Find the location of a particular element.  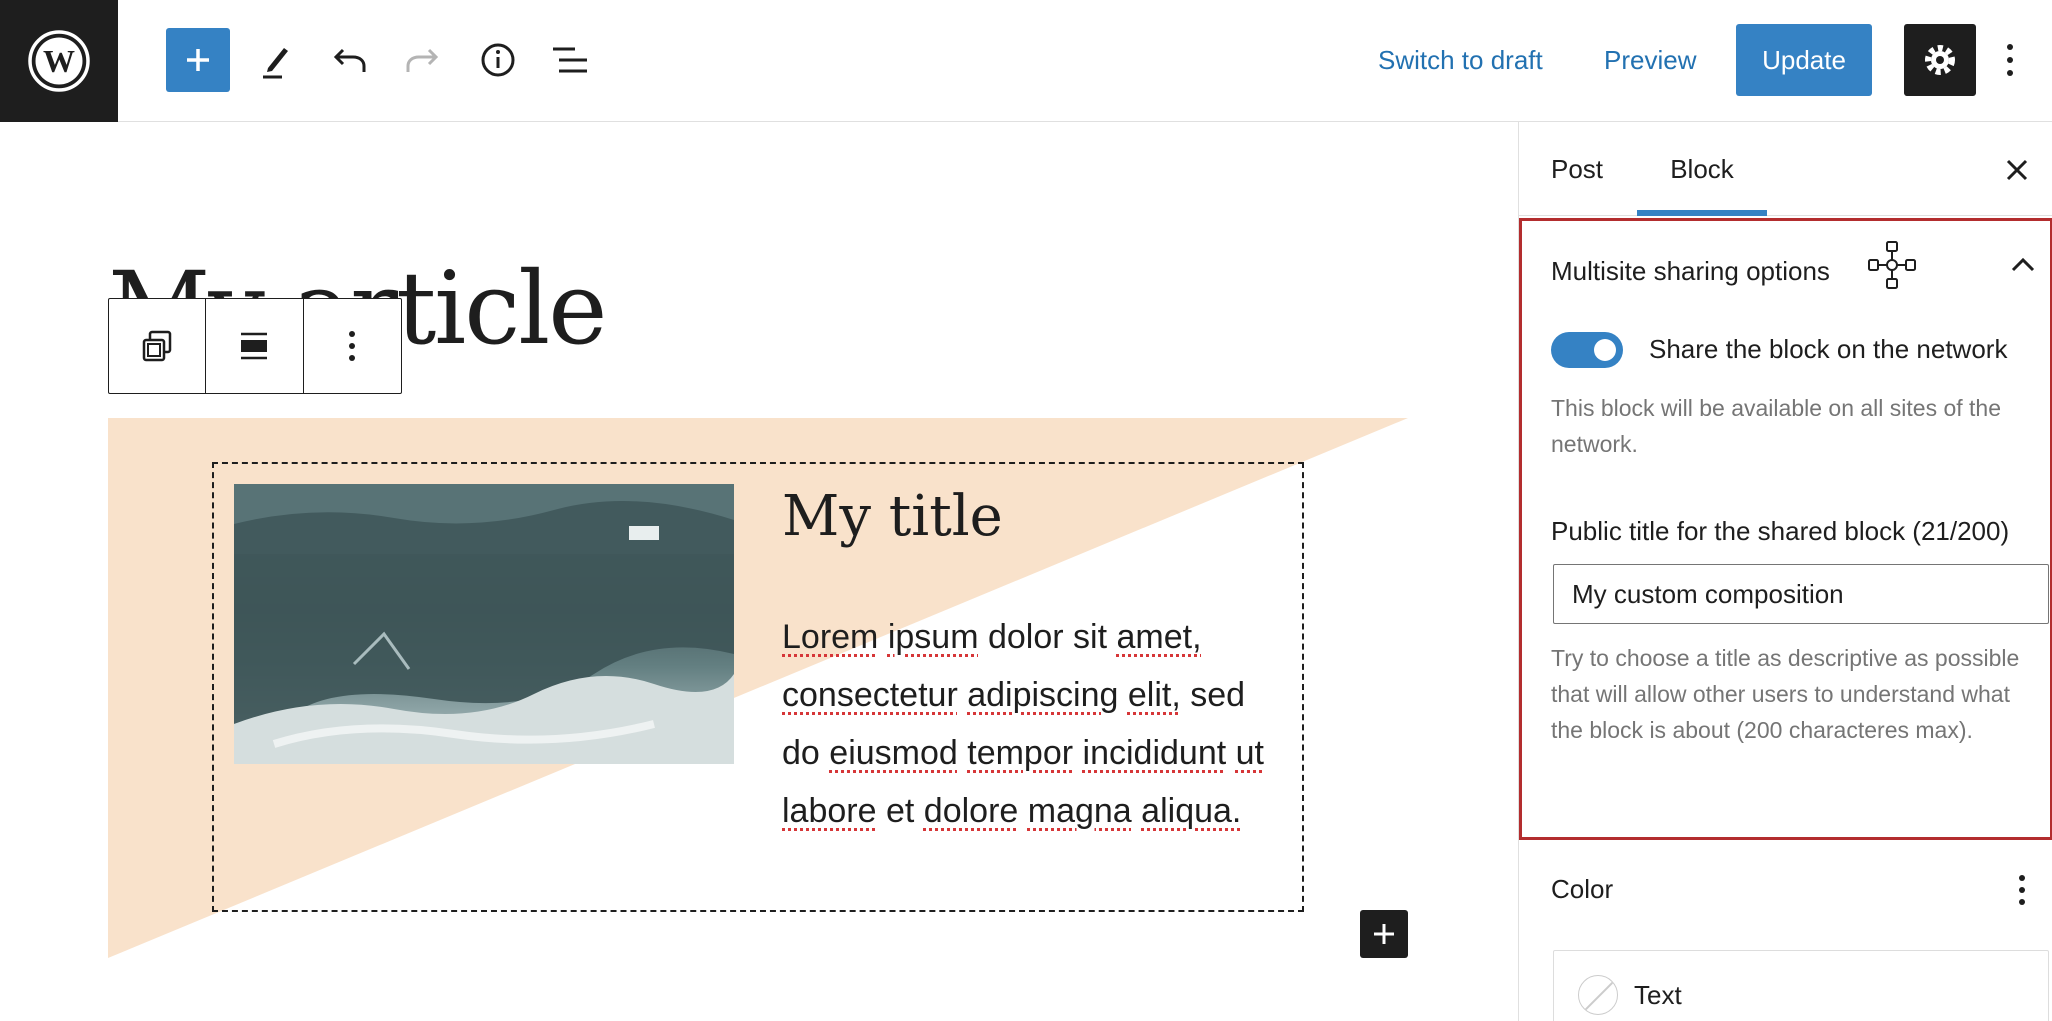

block-transform-icon is located at coordinates (157, 346).